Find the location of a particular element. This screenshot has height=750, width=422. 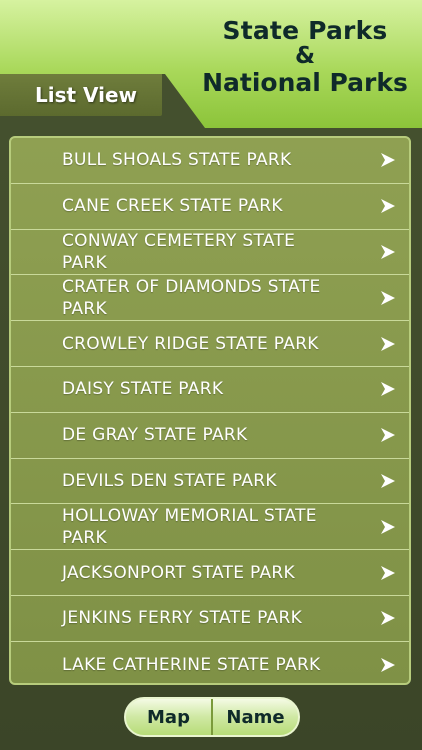

list-item-label: HOLLOWAY MEMORIAL STATE PARK is located at coordinates (189, 526).